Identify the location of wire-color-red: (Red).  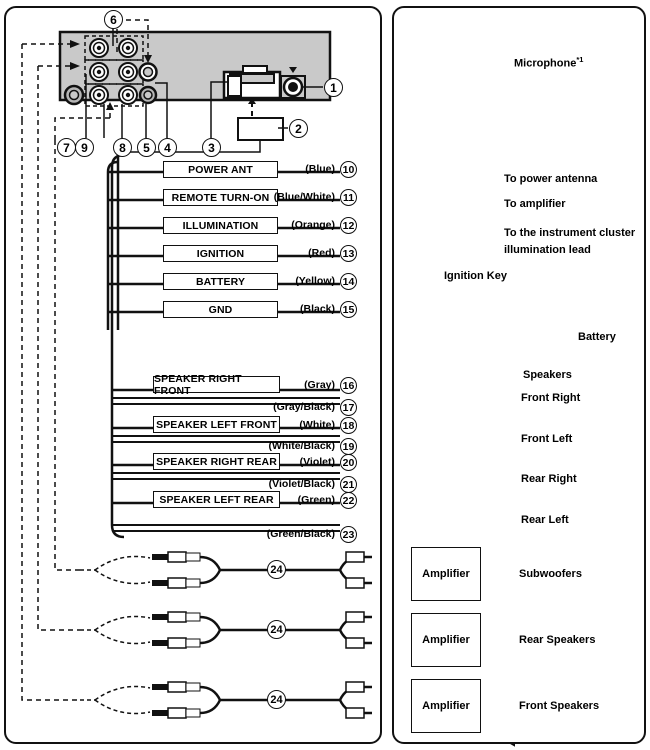
(321, 253).